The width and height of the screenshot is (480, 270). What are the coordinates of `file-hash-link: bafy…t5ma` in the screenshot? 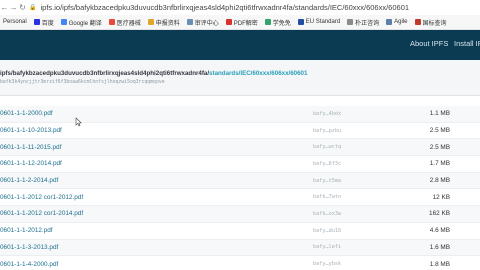 It's located at (327, 181).